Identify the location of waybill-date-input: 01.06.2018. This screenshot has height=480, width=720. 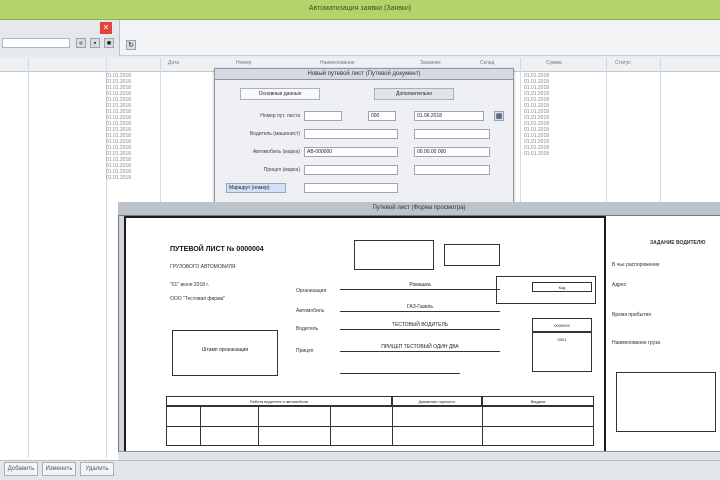
(449, 116).